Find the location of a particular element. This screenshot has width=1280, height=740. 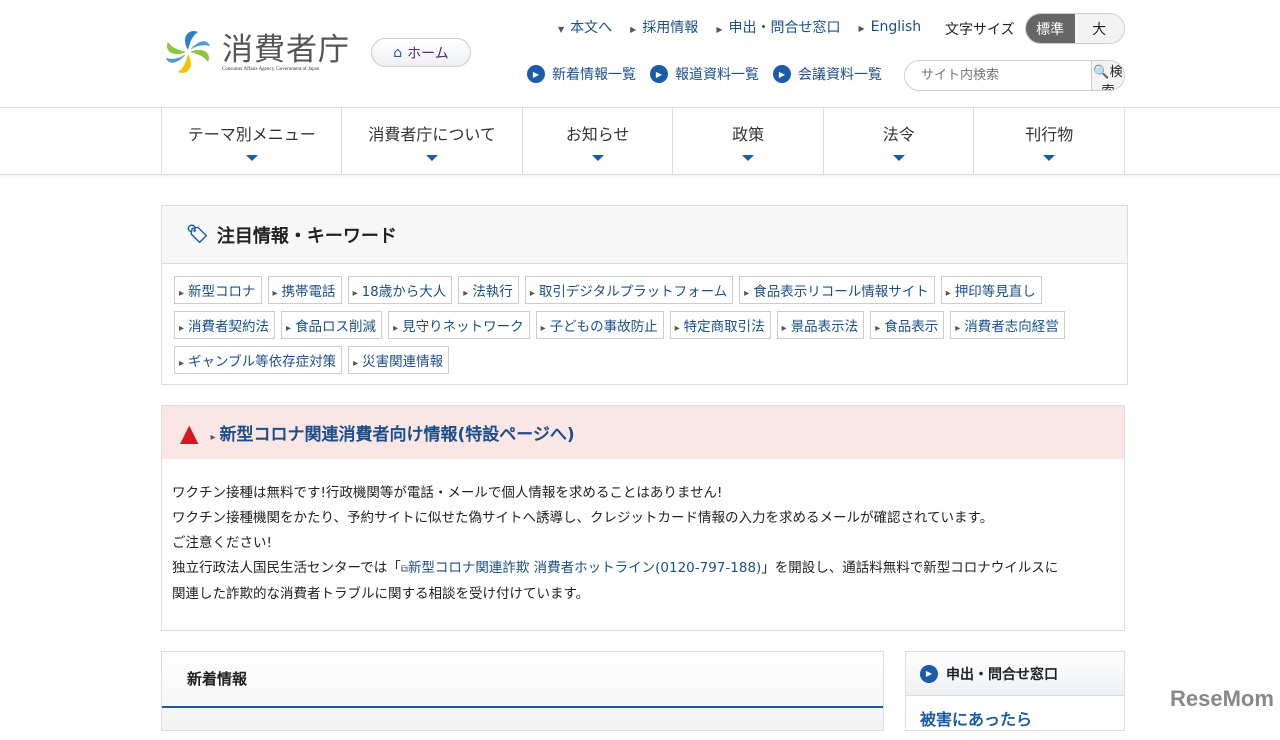

english-link: ▶ English is located at coordinates (889, 27).